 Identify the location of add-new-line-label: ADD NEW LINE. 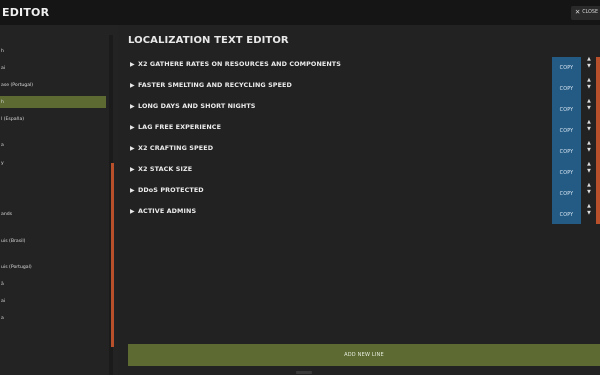
(364, 355).